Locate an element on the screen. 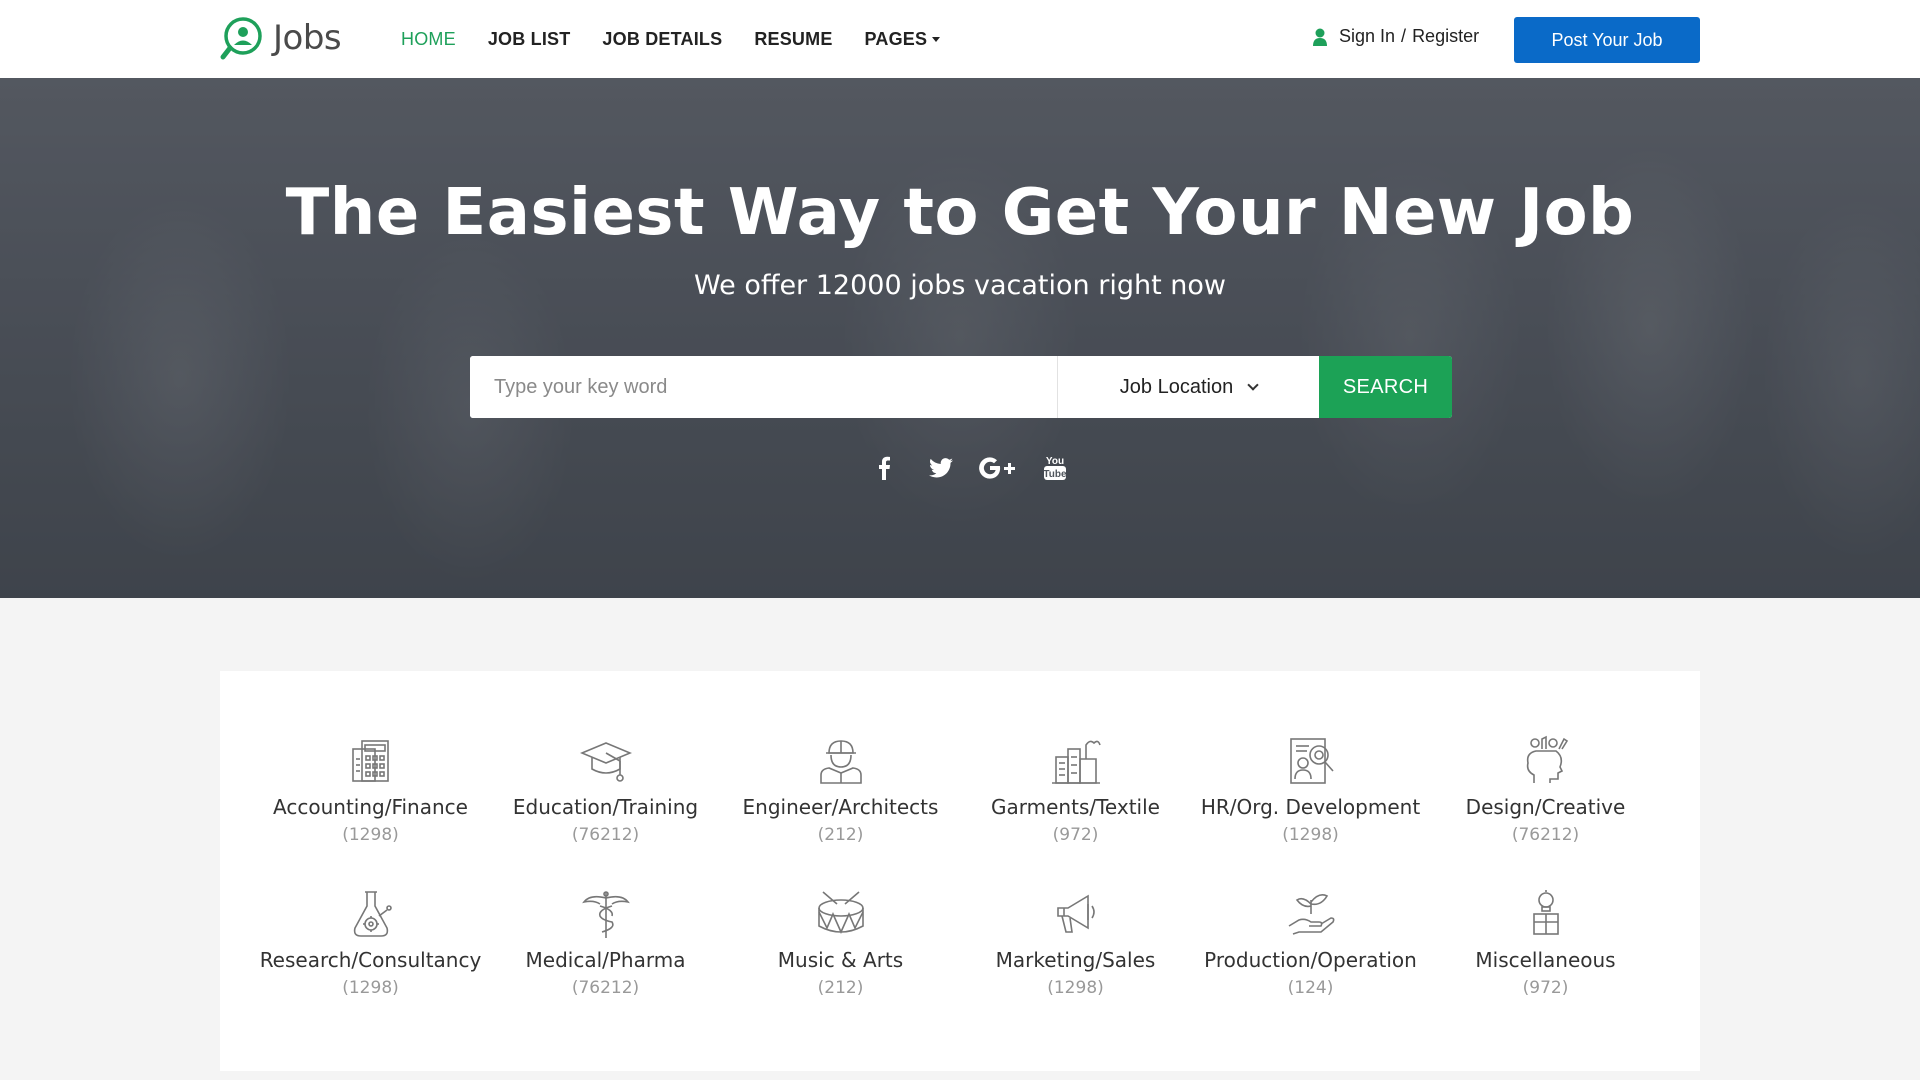 The image size is (1920, 1080). category-name: HR/Org. Development is located at coordinates (1310, 807).